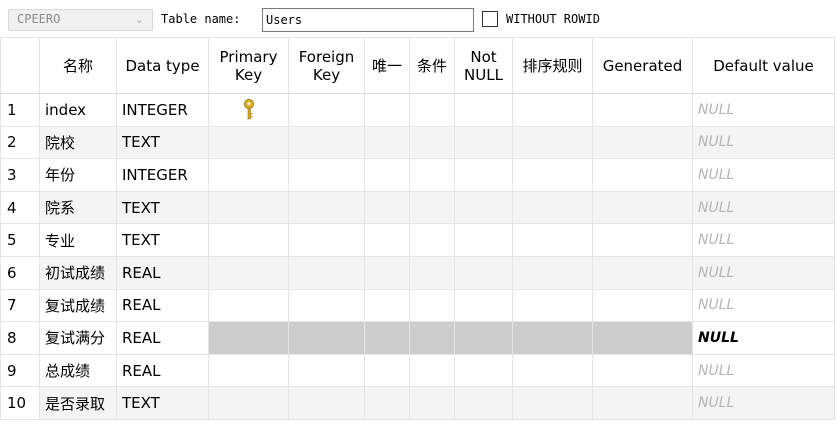 The height and width of the screenshot is (422, 837). I want to click on table-row: 5 专业 TEXT NULL, so click(417, 240).